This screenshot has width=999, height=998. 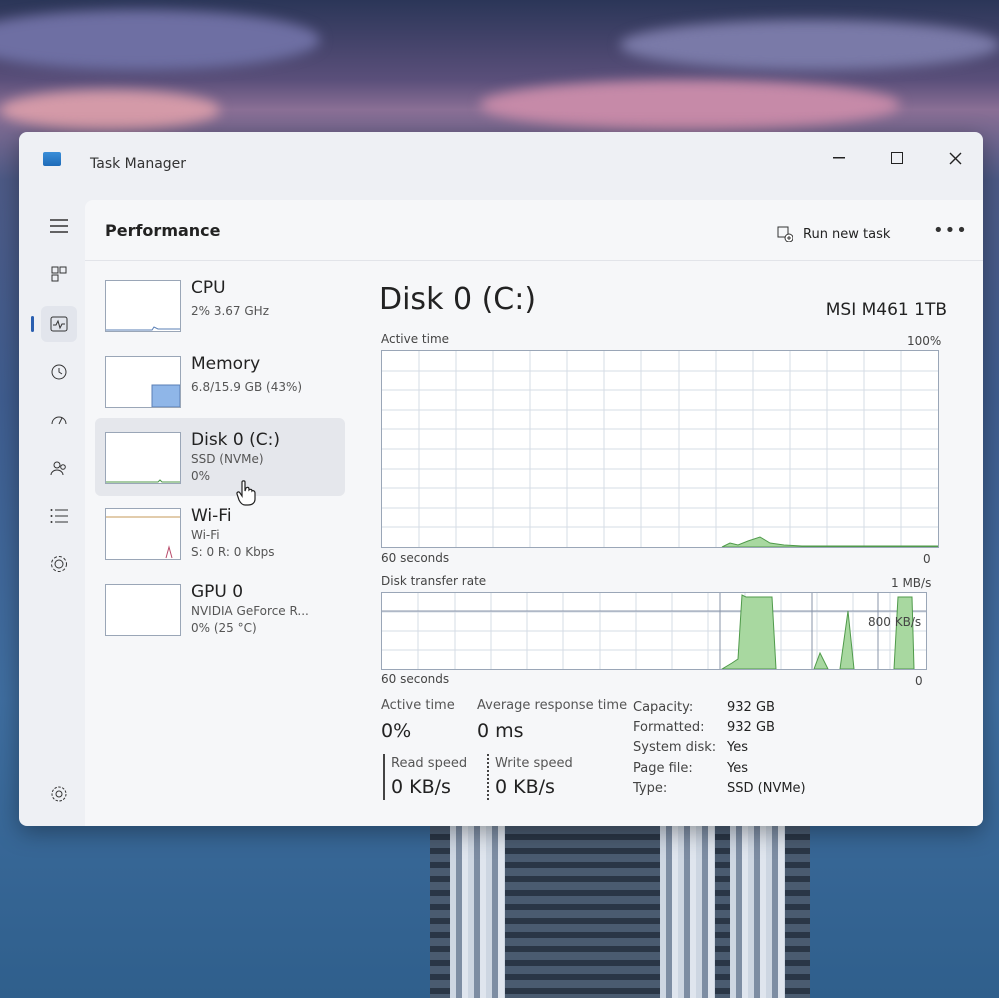 What do you see at coordinates (675, 747) in the screenshot?
I see `system-disk-label: System disk:` at bounding box center [675, 747].